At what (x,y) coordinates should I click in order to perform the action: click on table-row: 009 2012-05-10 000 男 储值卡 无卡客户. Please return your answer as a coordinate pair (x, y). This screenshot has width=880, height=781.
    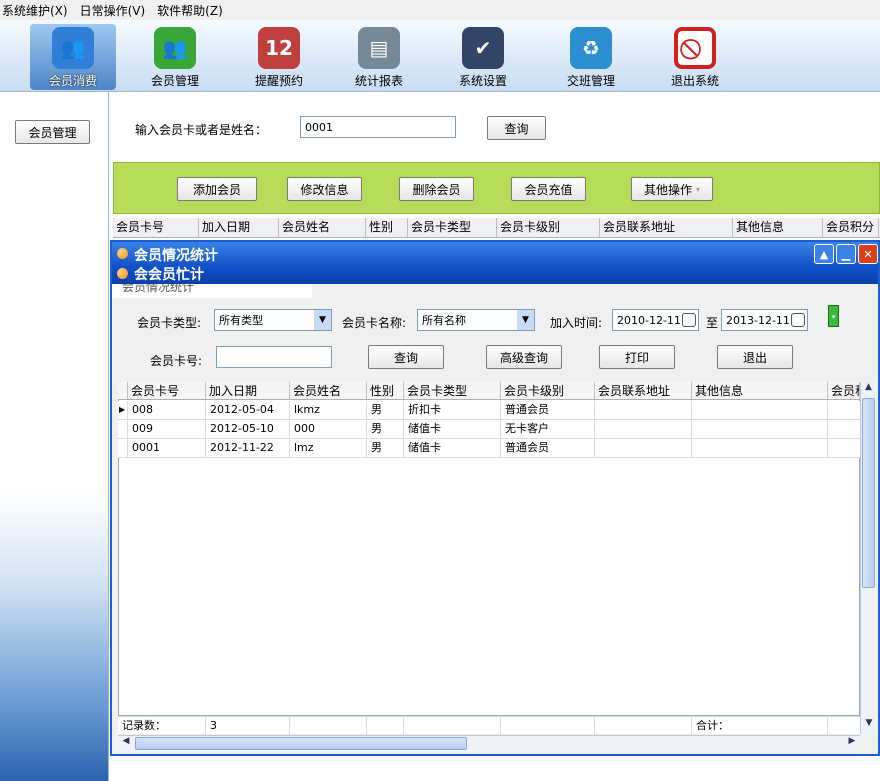
    Looking at the image, I should click on (489, 429).